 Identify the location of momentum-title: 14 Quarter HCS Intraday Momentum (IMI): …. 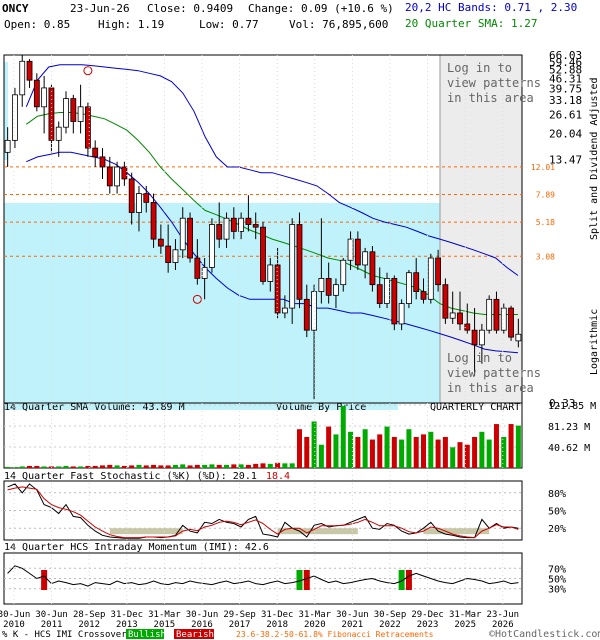
(136, 547).